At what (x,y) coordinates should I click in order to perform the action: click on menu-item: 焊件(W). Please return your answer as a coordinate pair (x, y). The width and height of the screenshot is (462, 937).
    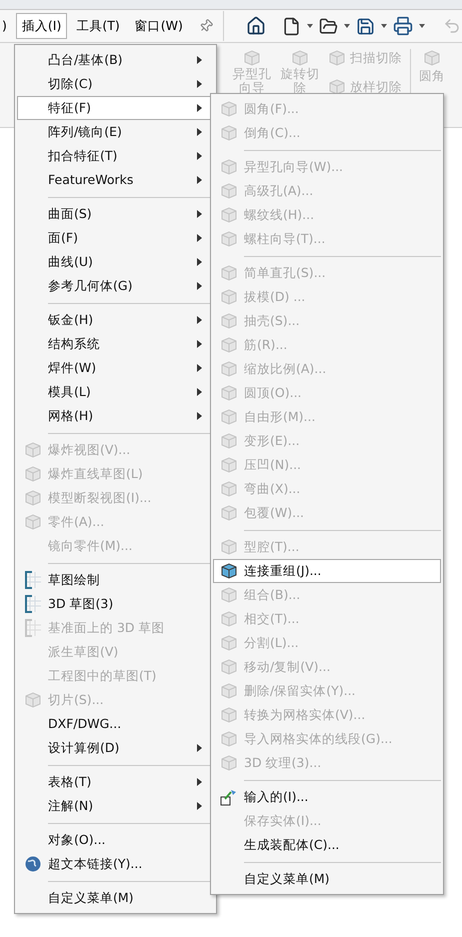
    Looking at the image, I should click on (115, 368).